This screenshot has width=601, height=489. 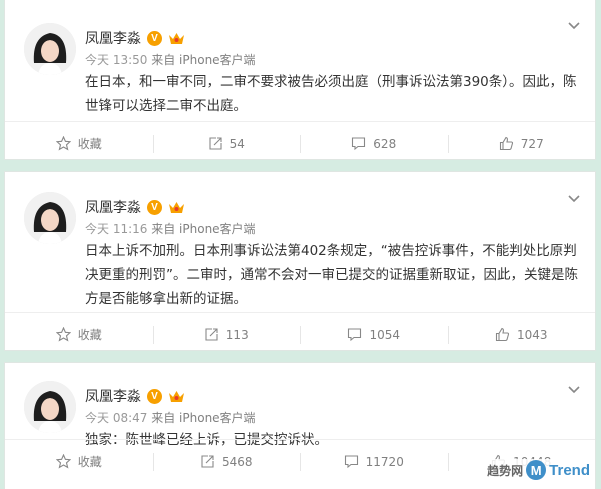 What do you see at coordinates (569, 470) in the screenshot?
I see `watermark-en: Trend` at bounding box center [569, 470].